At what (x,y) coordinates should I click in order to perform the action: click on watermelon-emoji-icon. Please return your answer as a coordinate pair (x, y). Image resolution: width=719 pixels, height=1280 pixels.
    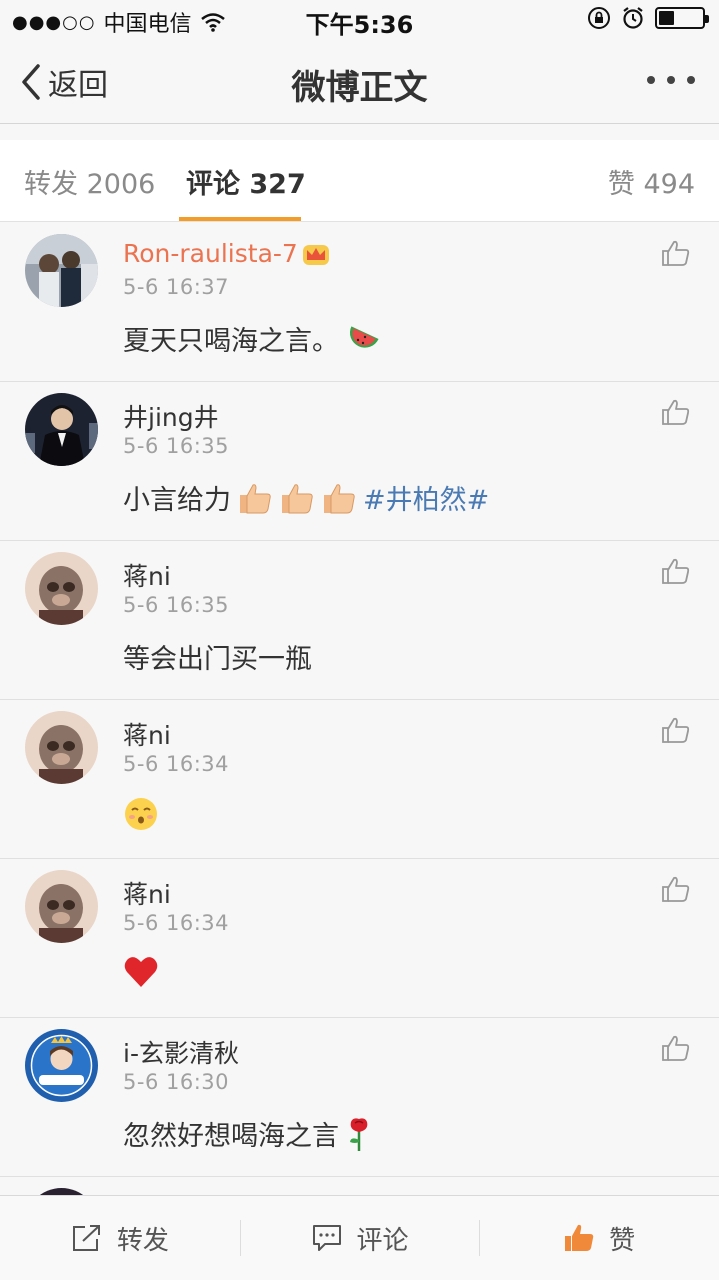
    Looking at the image, I should click on (364, 336).